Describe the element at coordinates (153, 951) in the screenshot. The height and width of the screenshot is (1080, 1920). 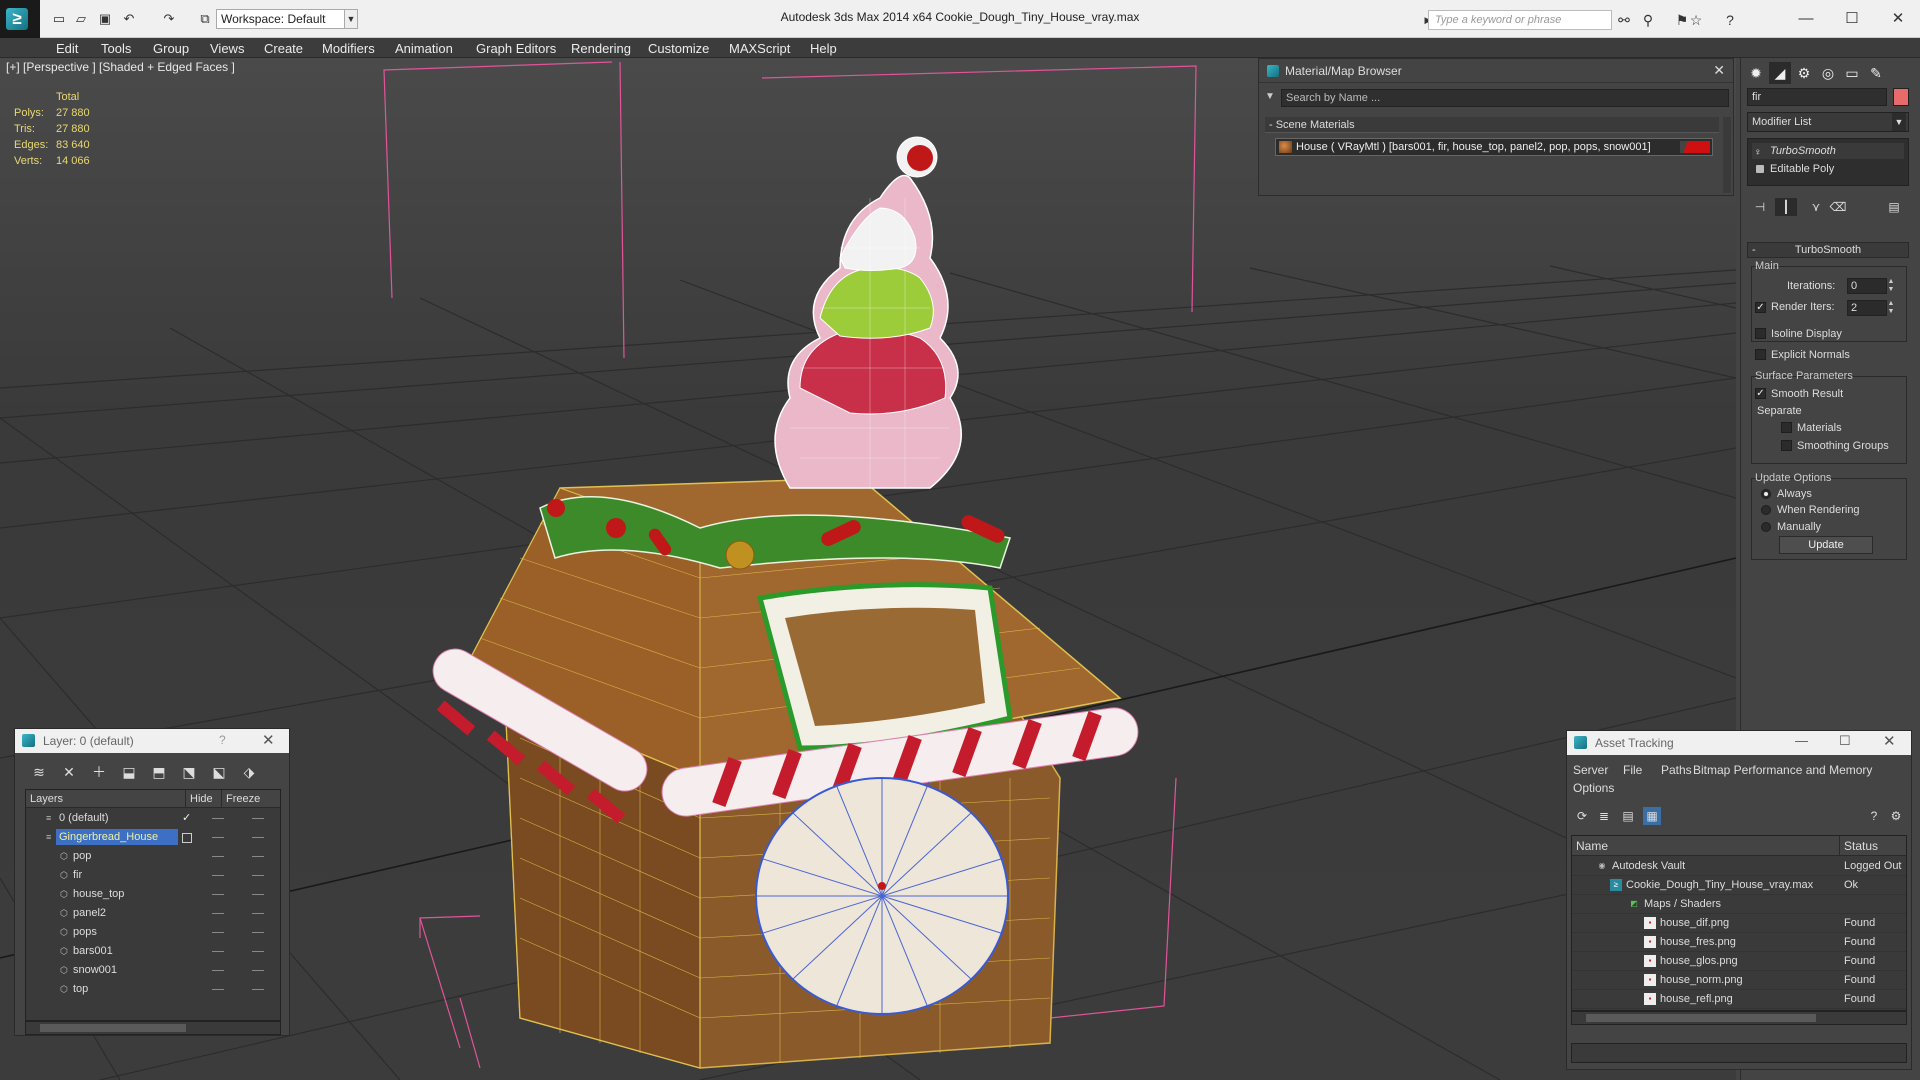
I see `layer-row: ⬡ bars001` at that location.